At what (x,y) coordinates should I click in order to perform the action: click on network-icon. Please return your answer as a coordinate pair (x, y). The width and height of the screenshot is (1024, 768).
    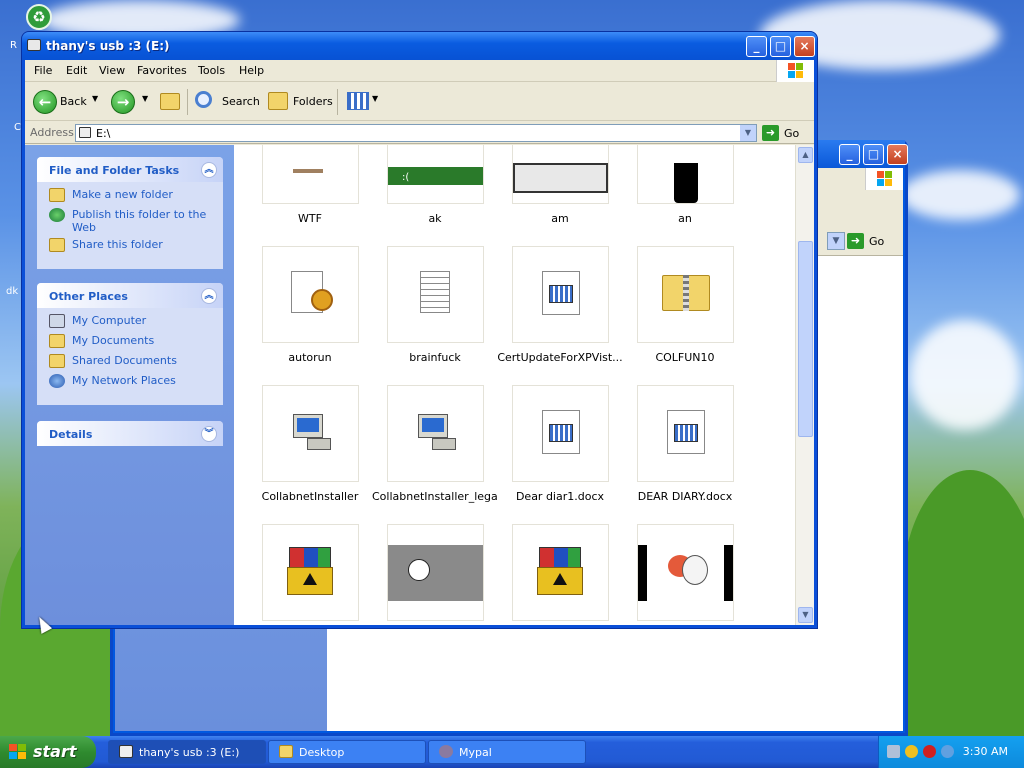
    Looking at the image, I should click on (947, 751).